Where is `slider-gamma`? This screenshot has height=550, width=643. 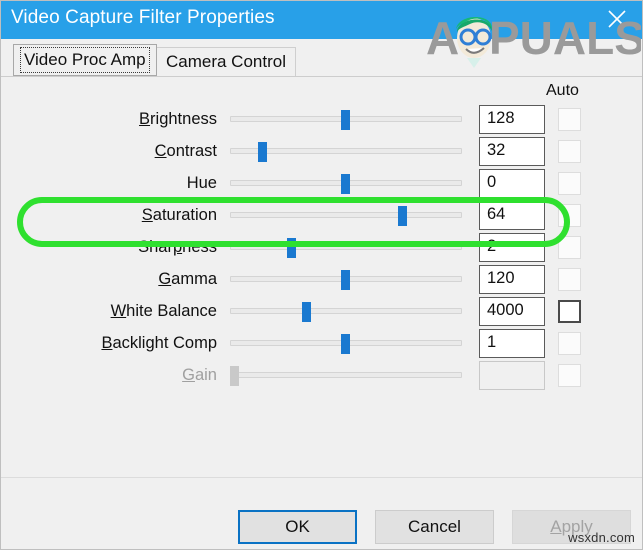
slider-gamma is located at coordinates (346, 279).